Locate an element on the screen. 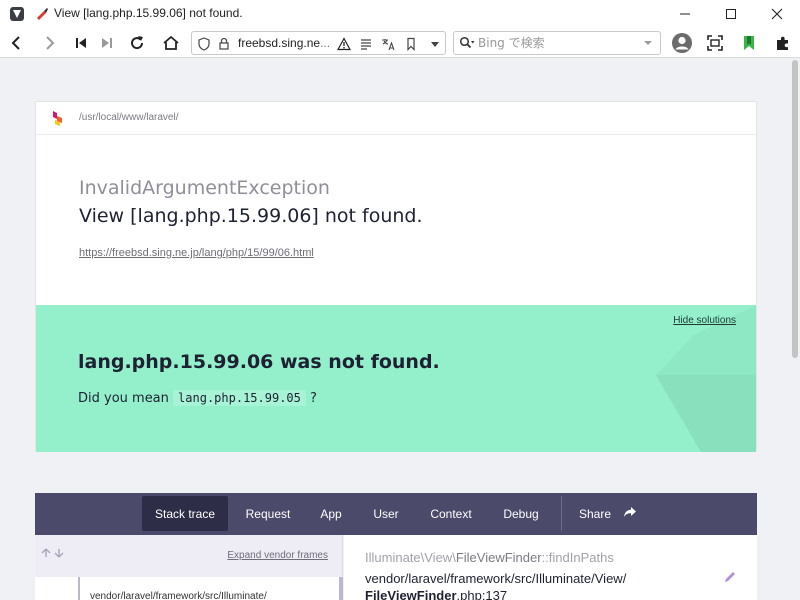 This screenshot has height=600, width=800. forward-arrow-icon is located at coordinates (50, 43).